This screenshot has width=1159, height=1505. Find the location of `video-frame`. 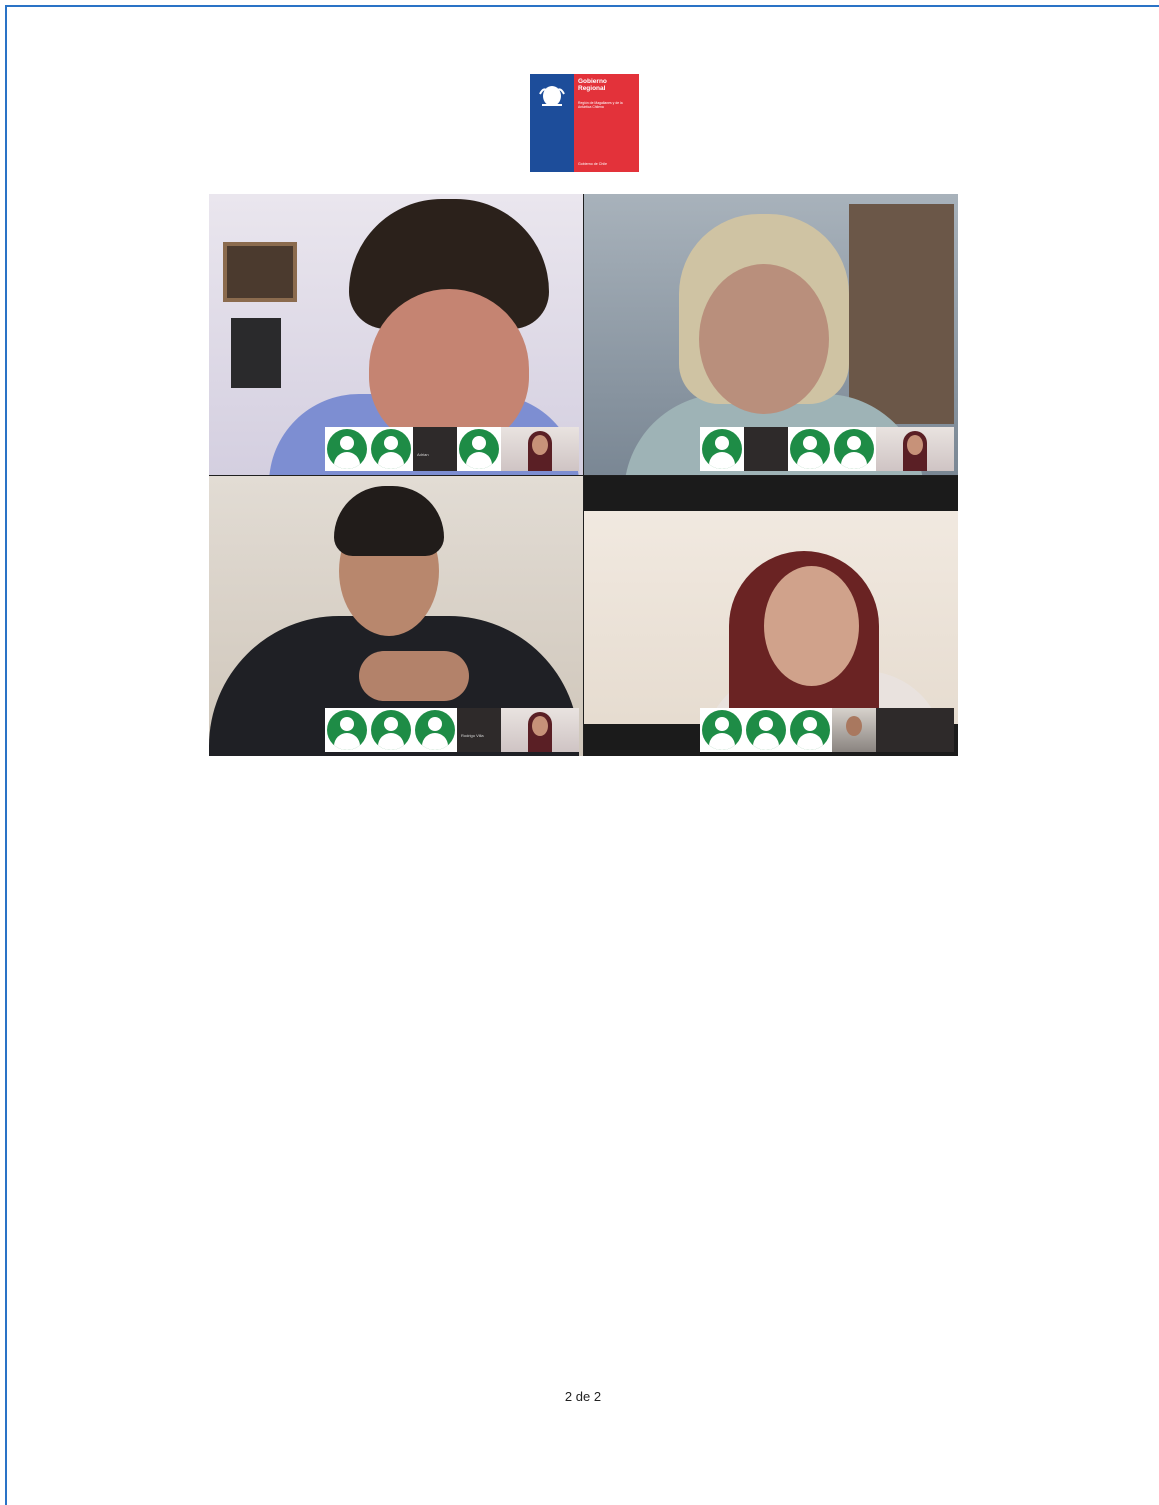

video-frame is located at coordinates (771, 631).